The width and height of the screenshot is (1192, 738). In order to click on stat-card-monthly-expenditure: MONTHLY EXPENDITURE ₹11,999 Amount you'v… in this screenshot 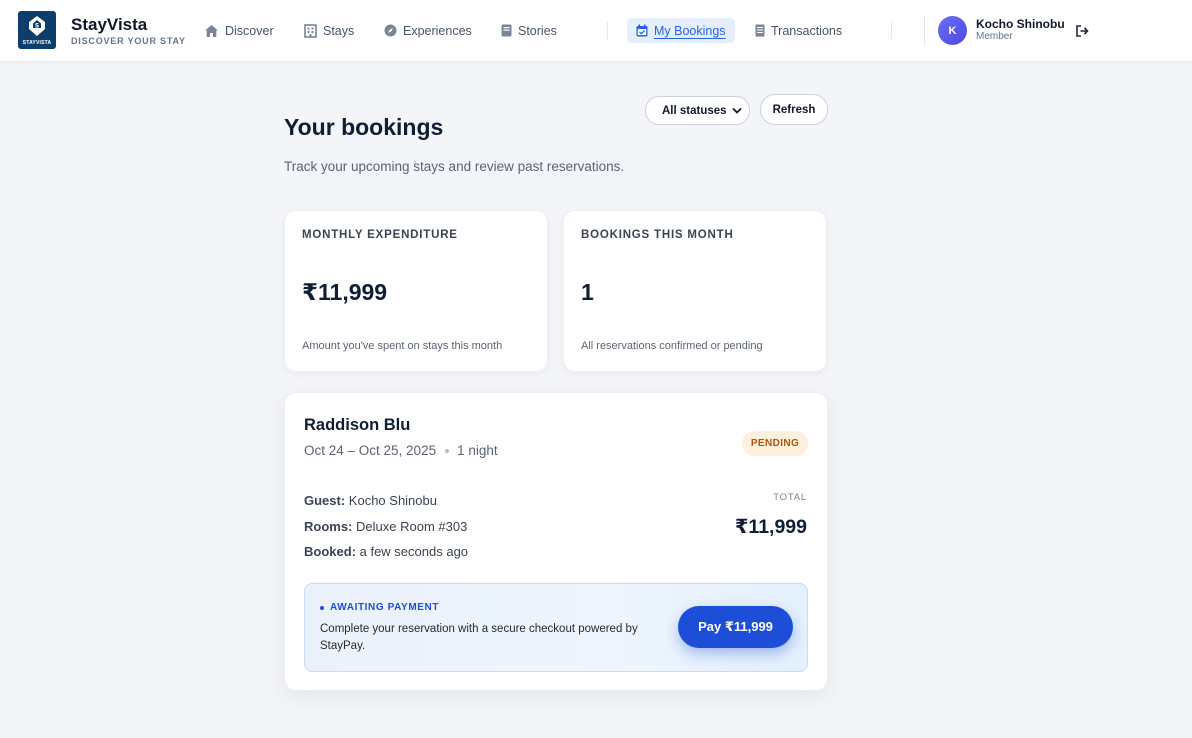, I will do `click(416, 291)`.